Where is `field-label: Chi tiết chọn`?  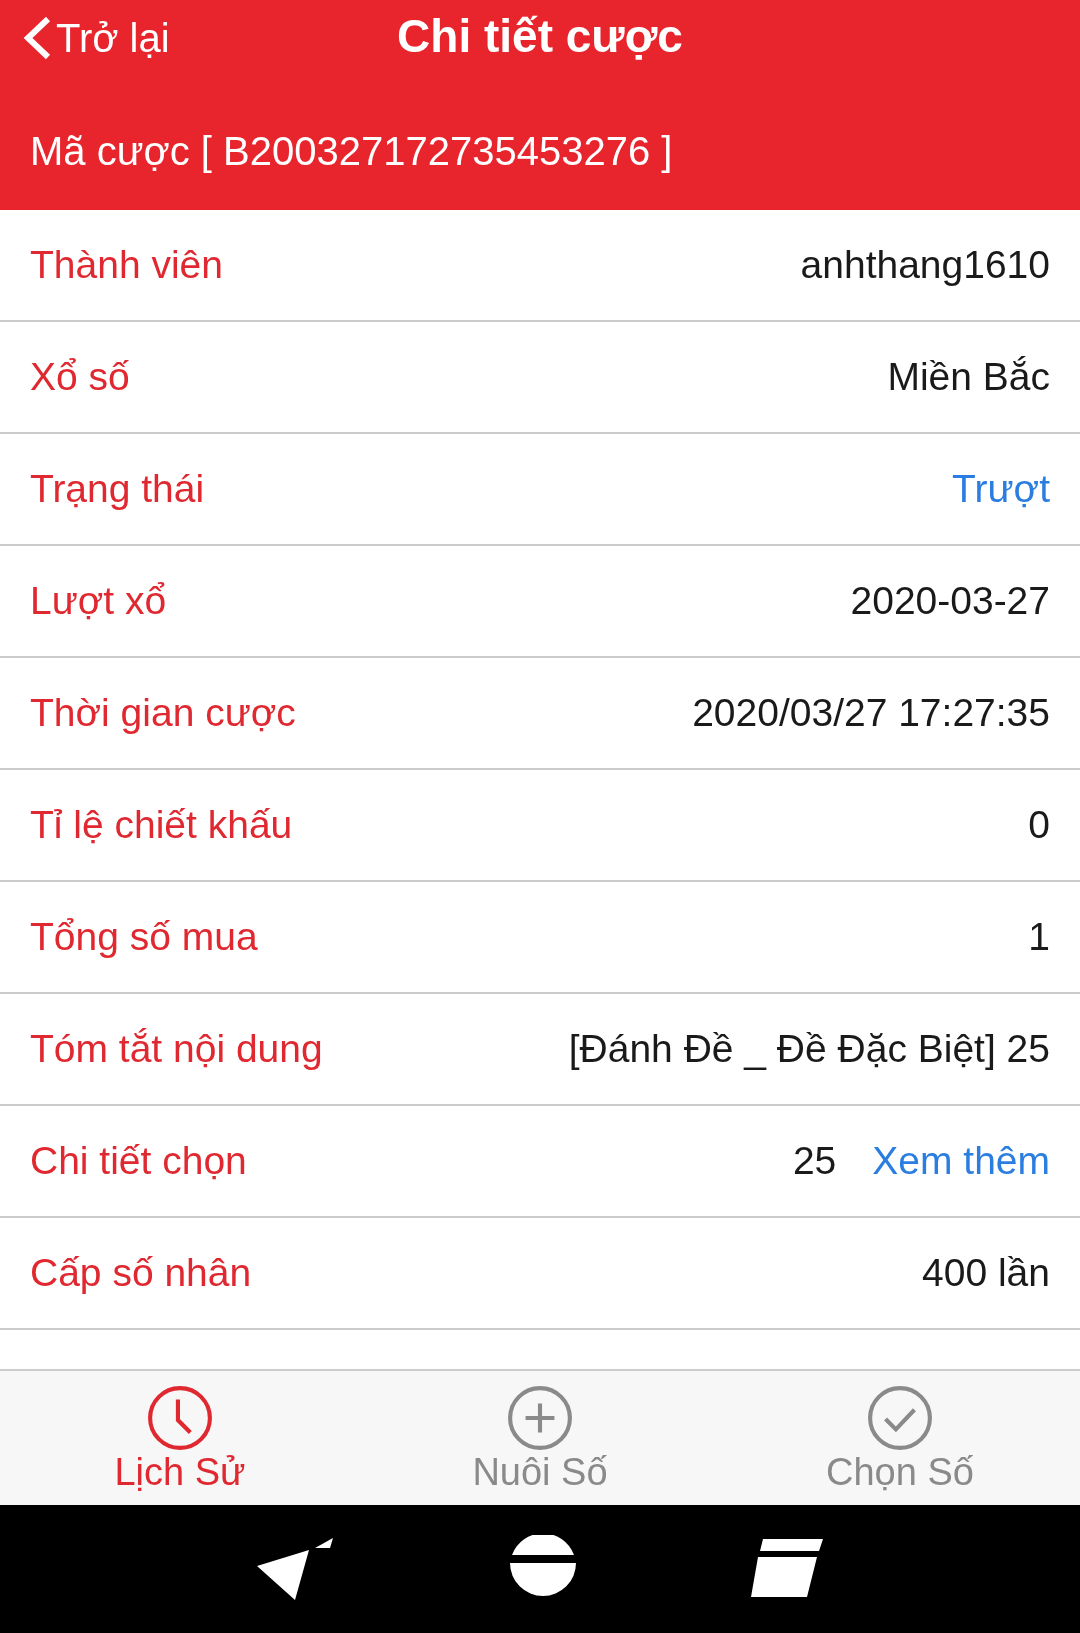 field-label: Chi tiết chọn is located at coordinates (138, 1160).